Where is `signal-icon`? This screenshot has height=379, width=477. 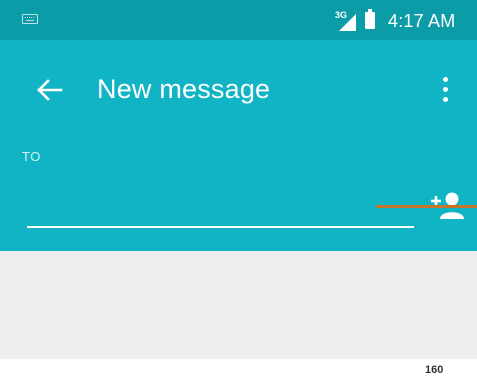
signal-icon is located at coordinates (347, 22).